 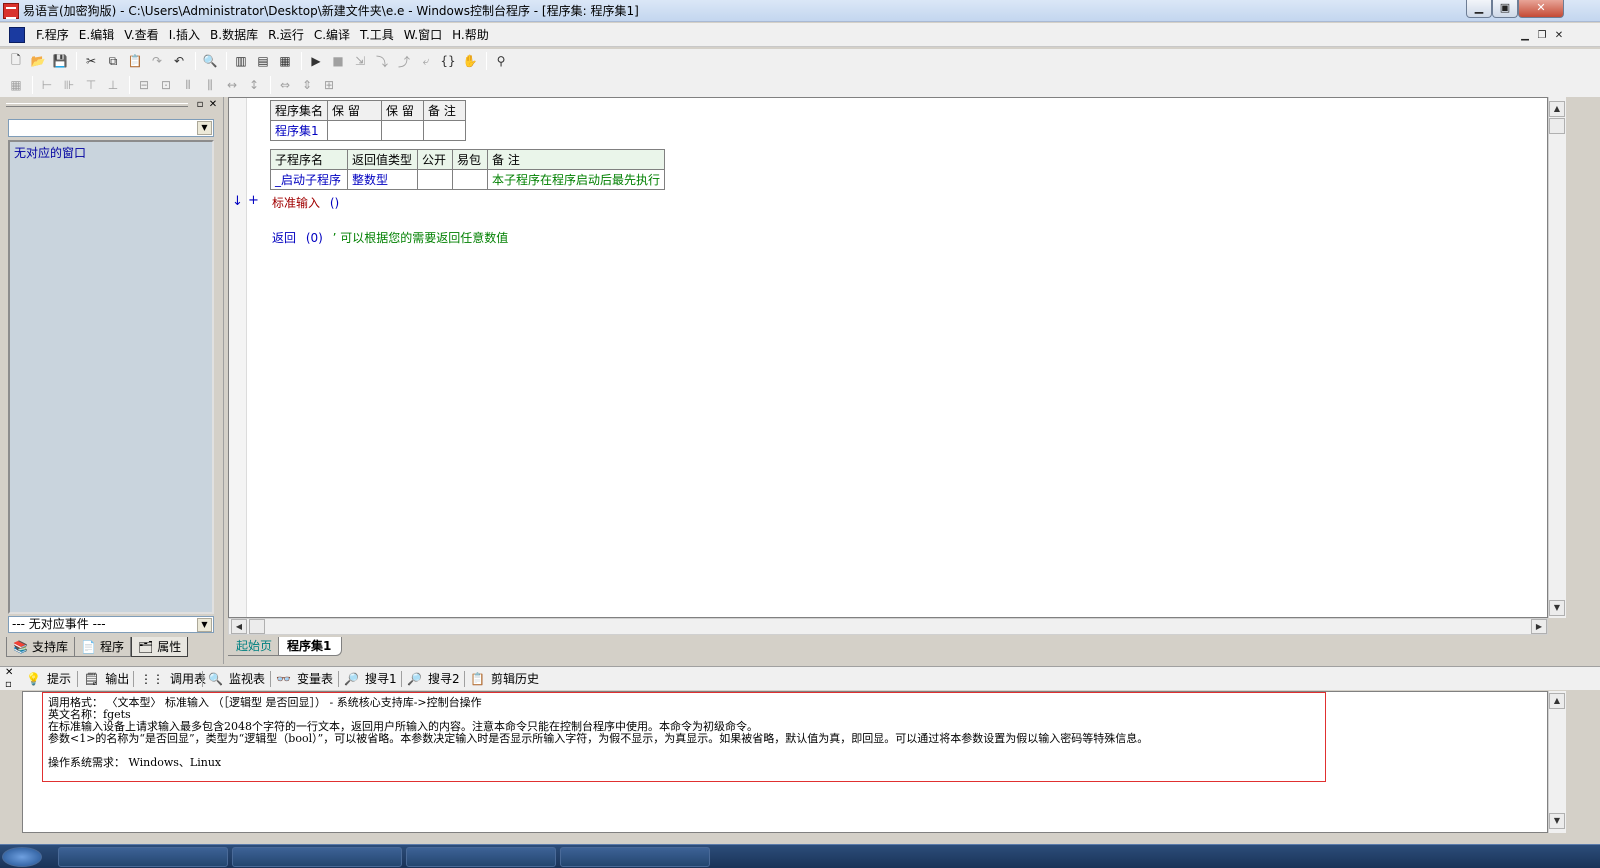 What do you see at coordinates (144, 85) in the screenshot?
I see `center-horizontal-icon: ⊟` at bounding box center [144, 85].